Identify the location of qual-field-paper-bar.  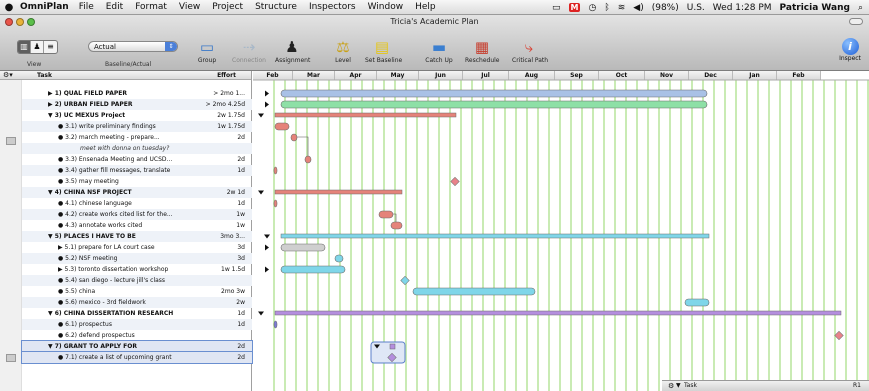
(494, 93).